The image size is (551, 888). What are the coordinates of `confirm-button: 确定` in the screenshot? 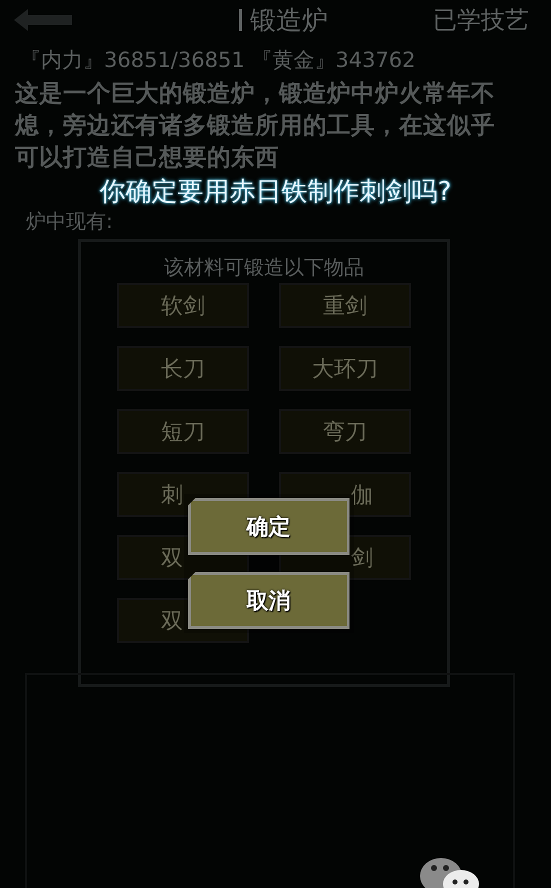 It's located at (269, 526).